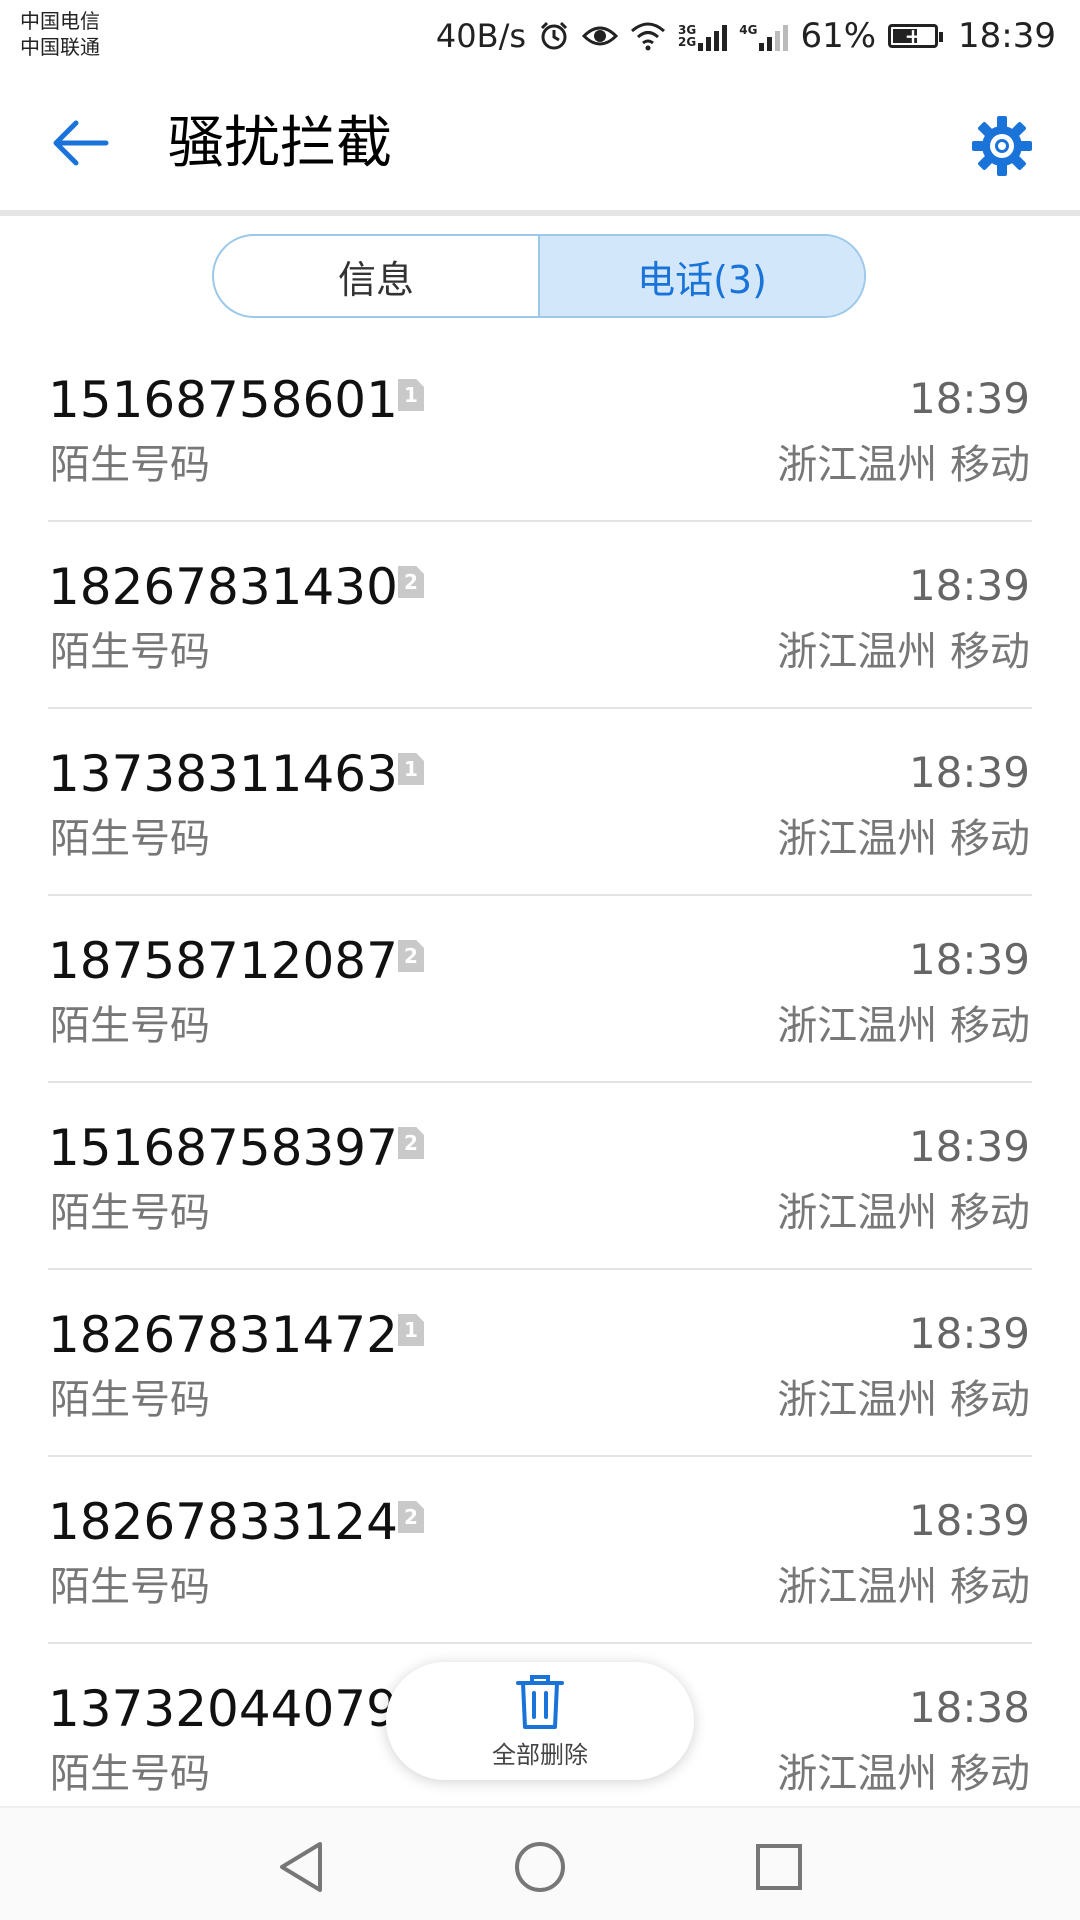 The height and width of the screenshot is (1920, 1080). What do you see at coordinates (1007, 36) in the screenshot?
I see `clock: 18:39` at bounding box center [1007, 36].